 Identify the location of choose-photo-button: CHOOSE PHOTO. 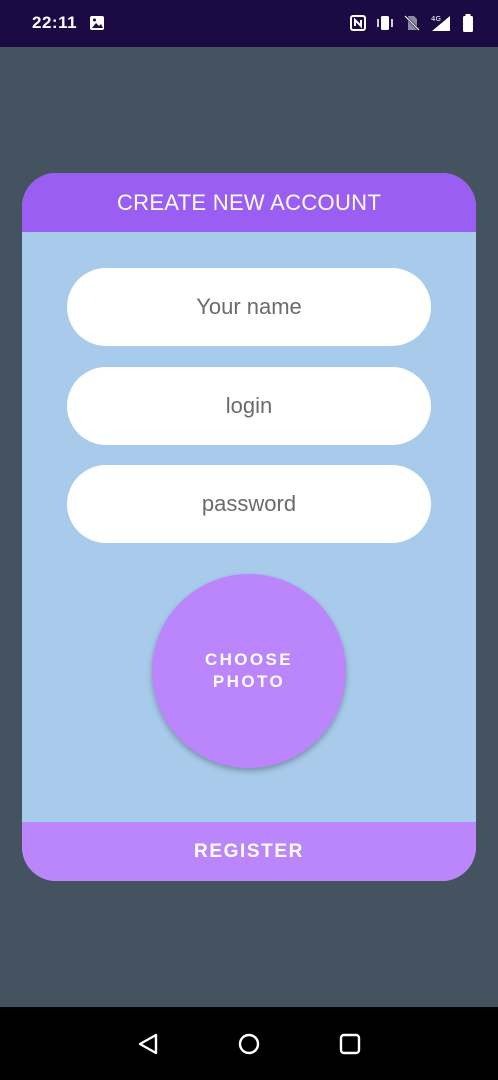
(249, 671).